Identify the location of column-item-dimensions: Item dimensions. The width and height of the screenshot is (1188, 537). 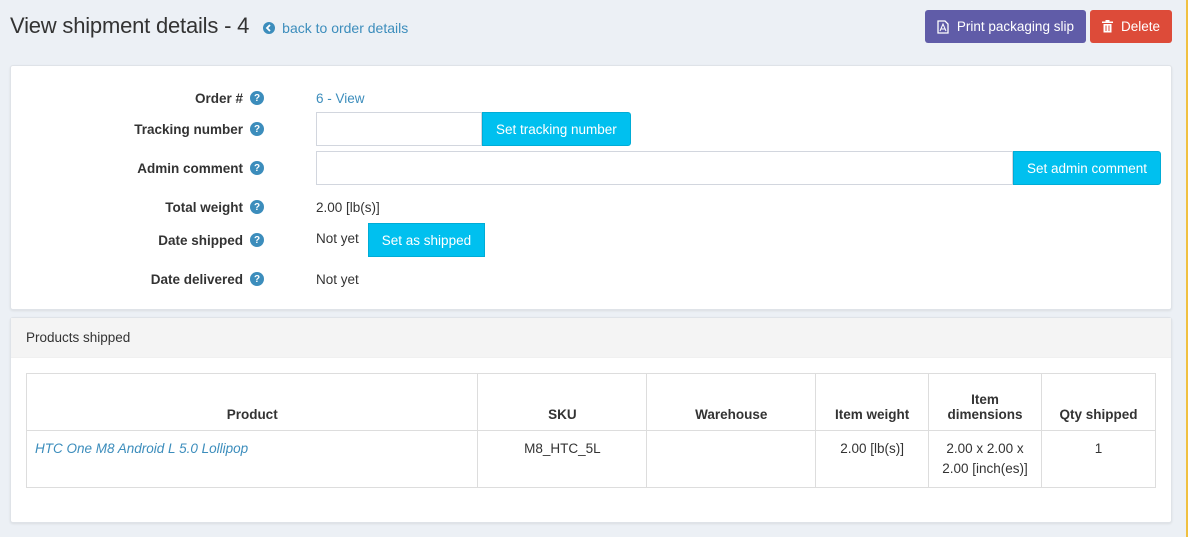
(985, 402).